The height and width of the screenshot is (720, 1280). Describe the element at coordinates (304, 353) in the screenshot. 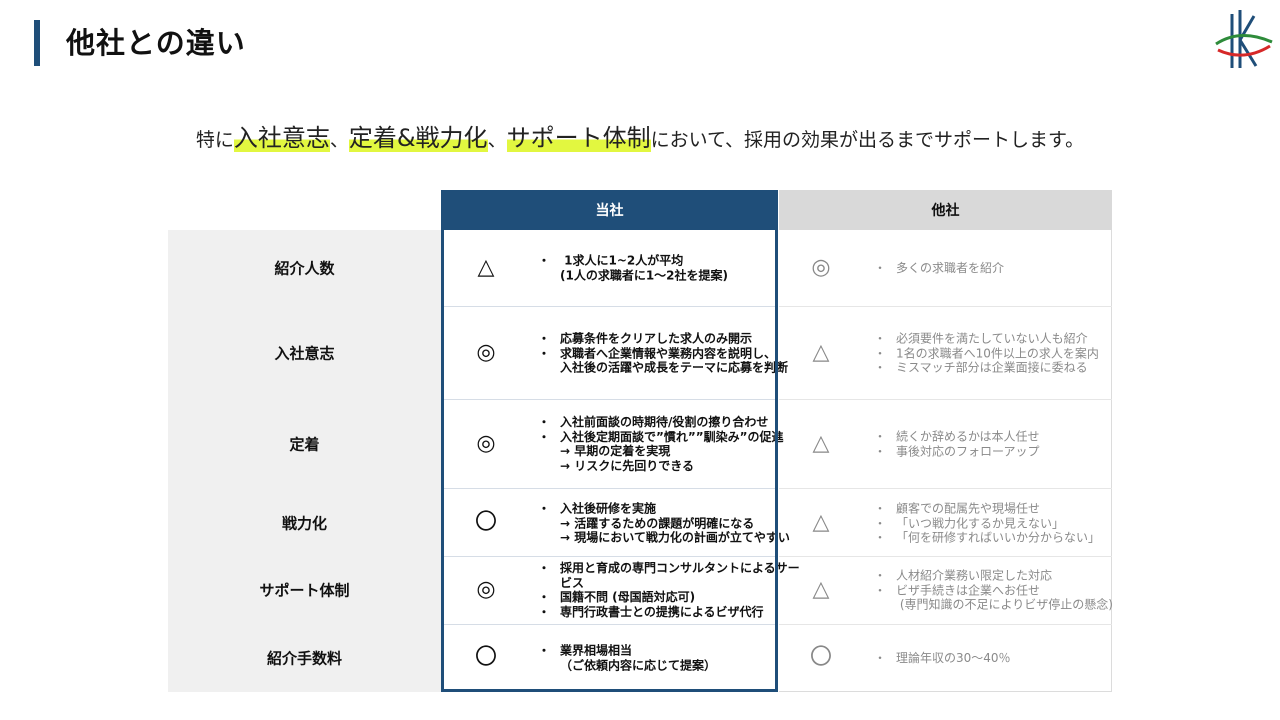

I see `row-label: 入社意志` at that location.